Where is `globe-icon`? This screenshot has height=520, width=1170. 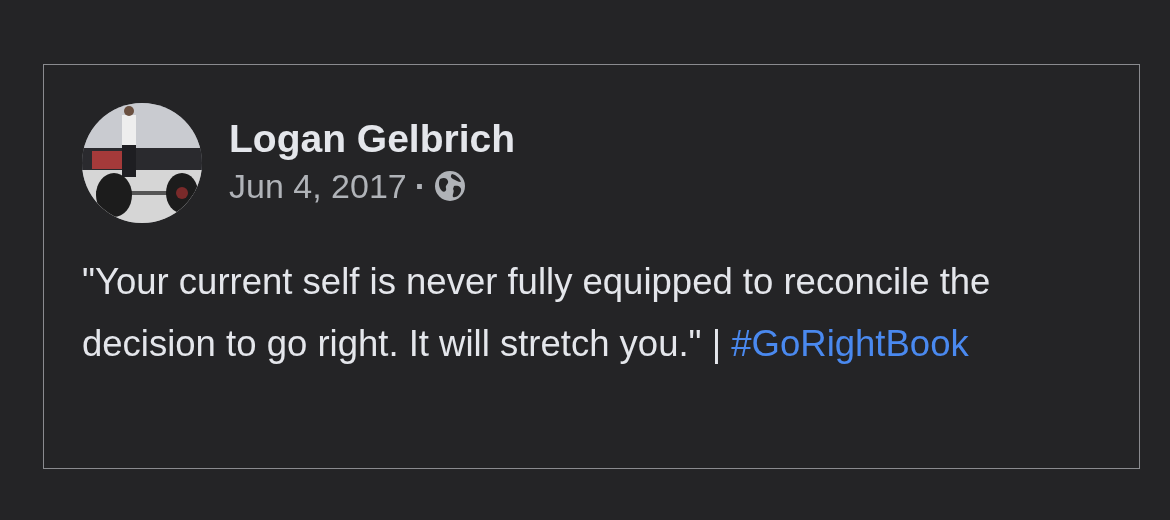 globe-icon is located at coordinates (450, 186).